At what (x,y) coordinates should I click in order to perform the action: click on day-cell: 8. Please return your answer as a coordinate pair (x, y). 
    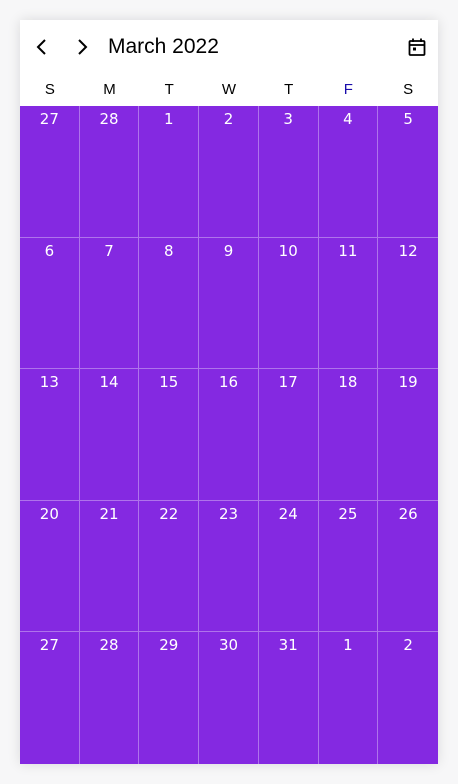
    Looking at the image, I should click on (169, 303).